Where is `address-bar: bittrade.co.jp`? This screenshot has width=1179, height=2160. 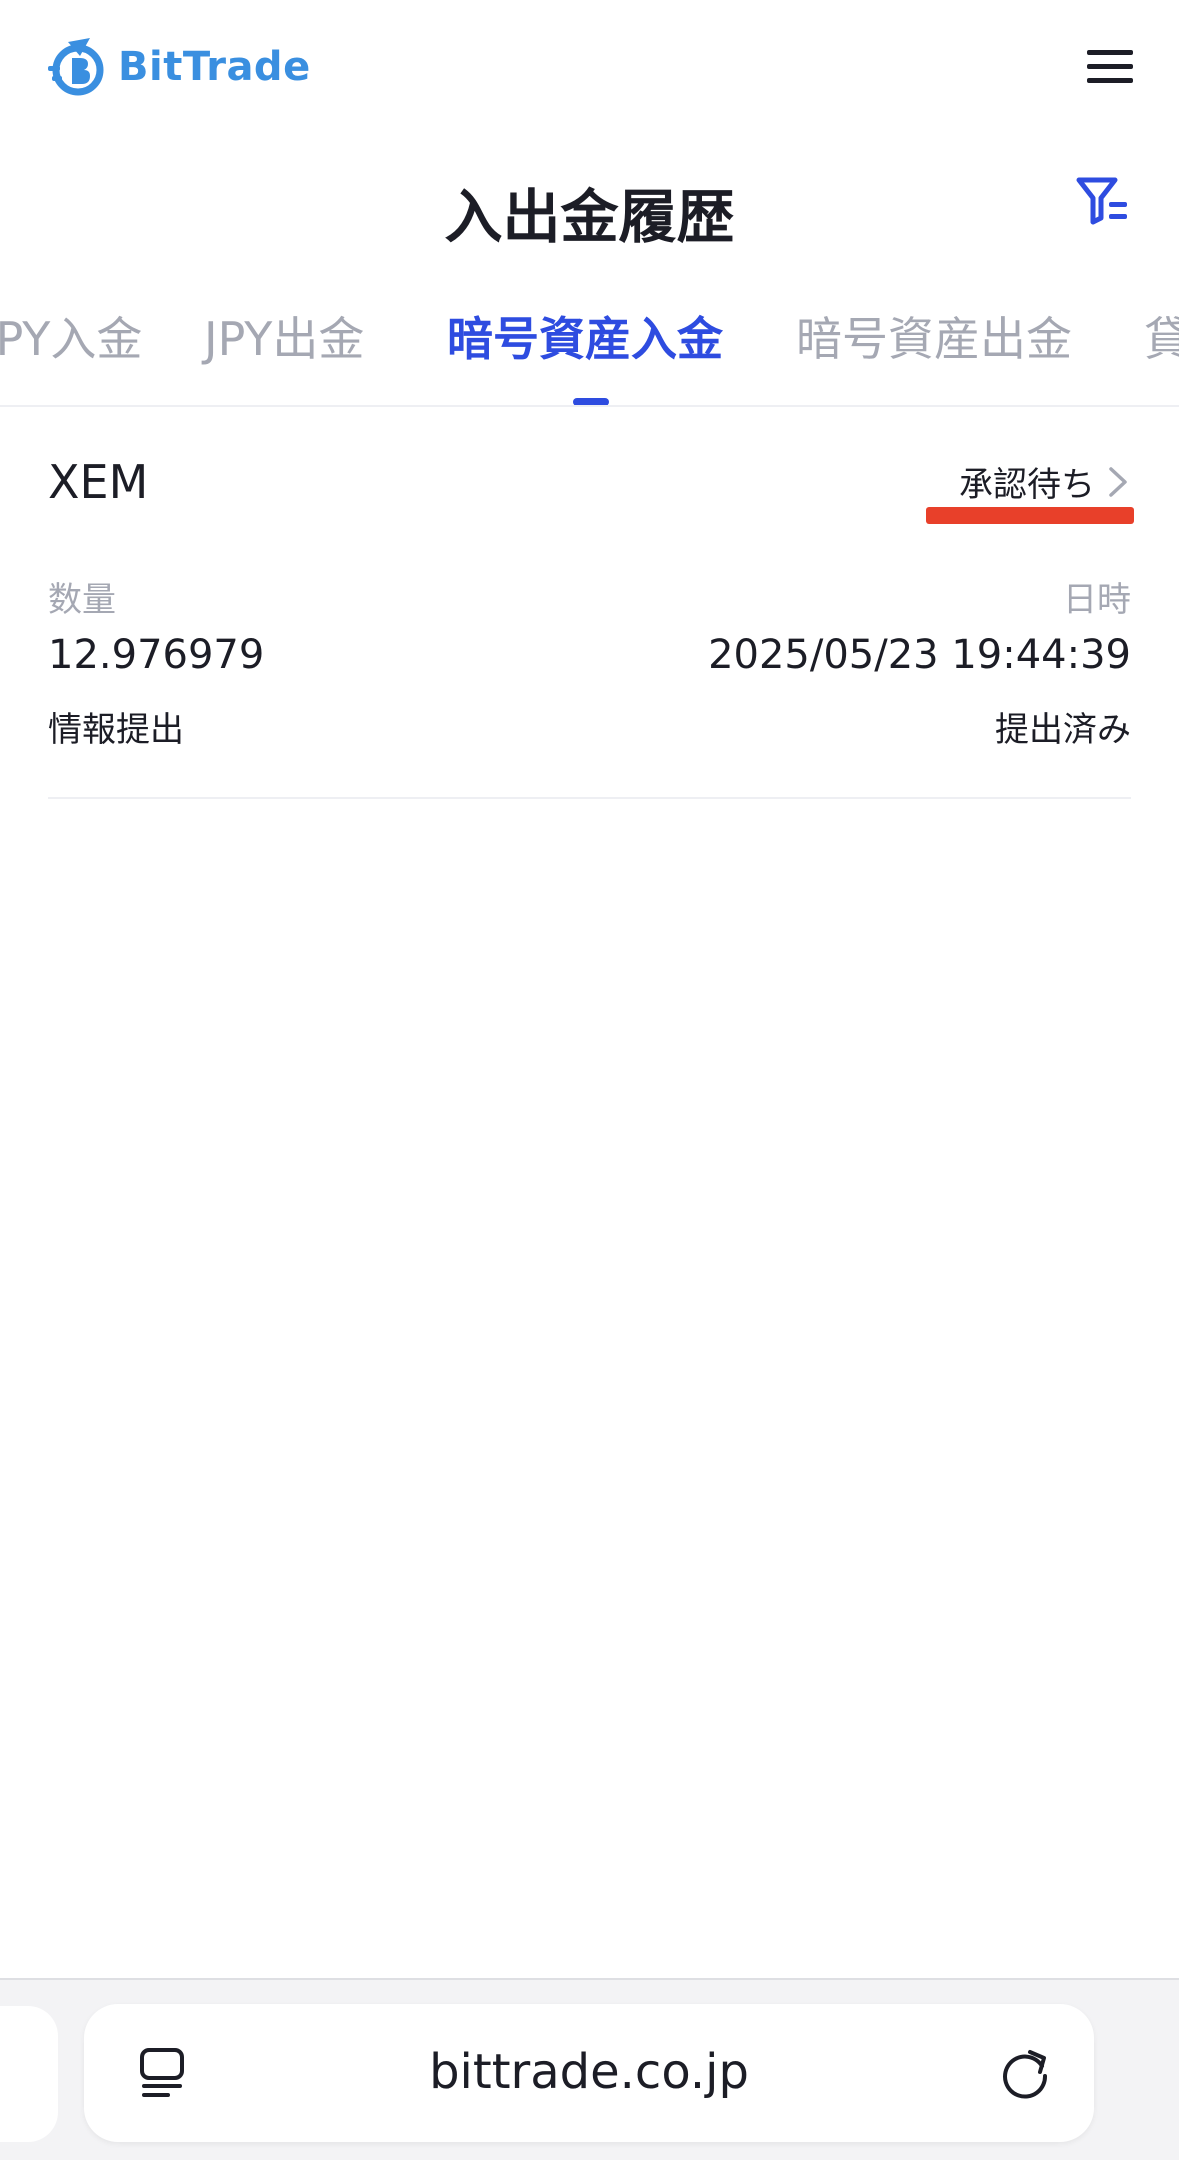 address-bar: bittrade.co.jp is located at coordinates (589, 2073).